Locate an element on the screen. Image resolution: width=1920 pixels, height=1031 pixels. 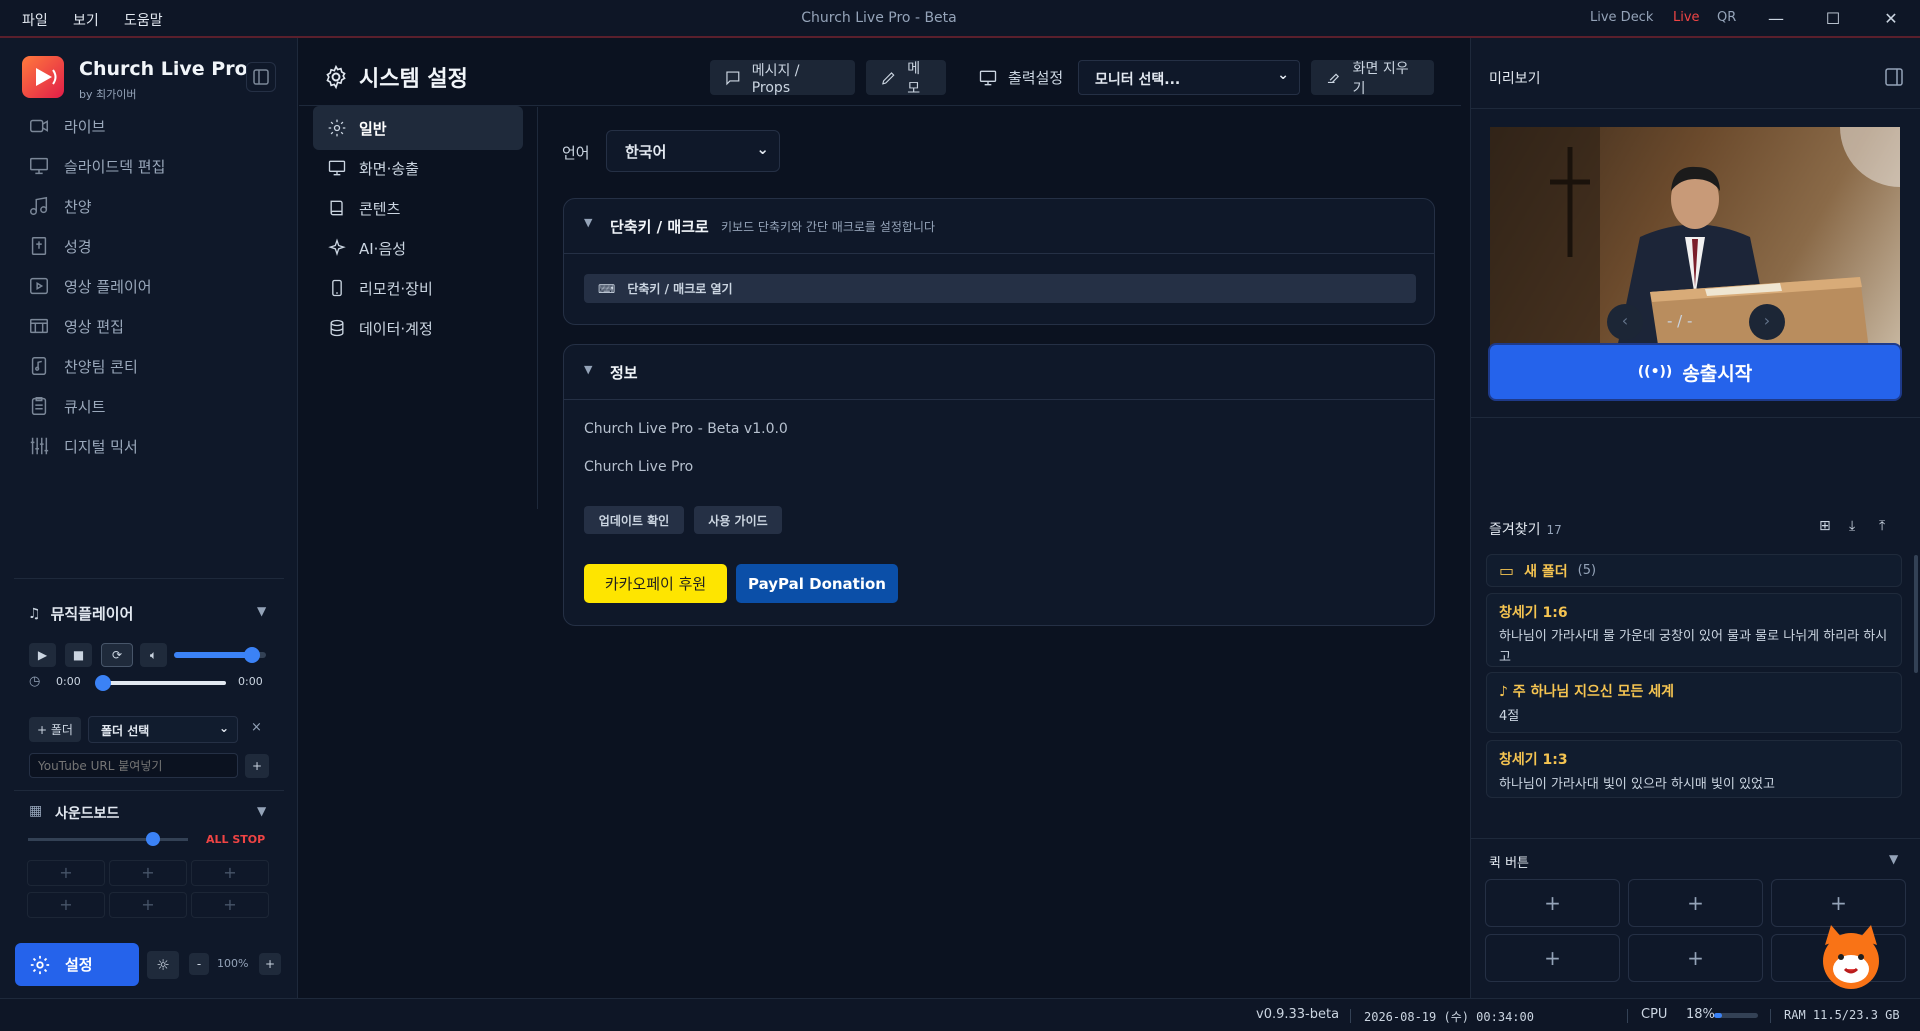
add-folder-button: + 폴더 is located at coordinates (55, 729).